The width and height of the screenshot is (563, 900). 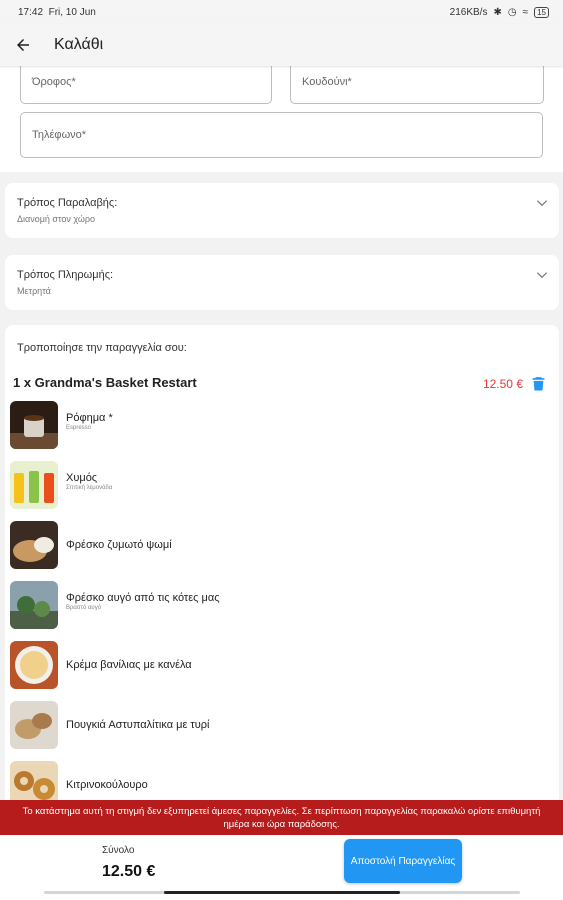 I want to click on status-left: 17:42 Fri, 10 Jun, so click(x=57, y=12).